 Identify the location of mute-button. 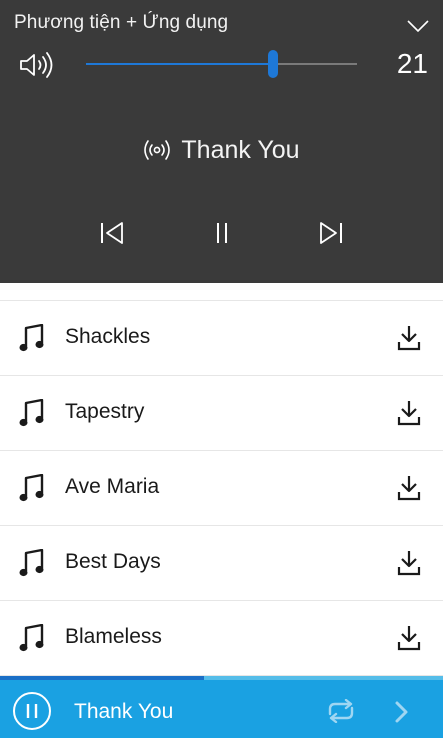
(37, 65).